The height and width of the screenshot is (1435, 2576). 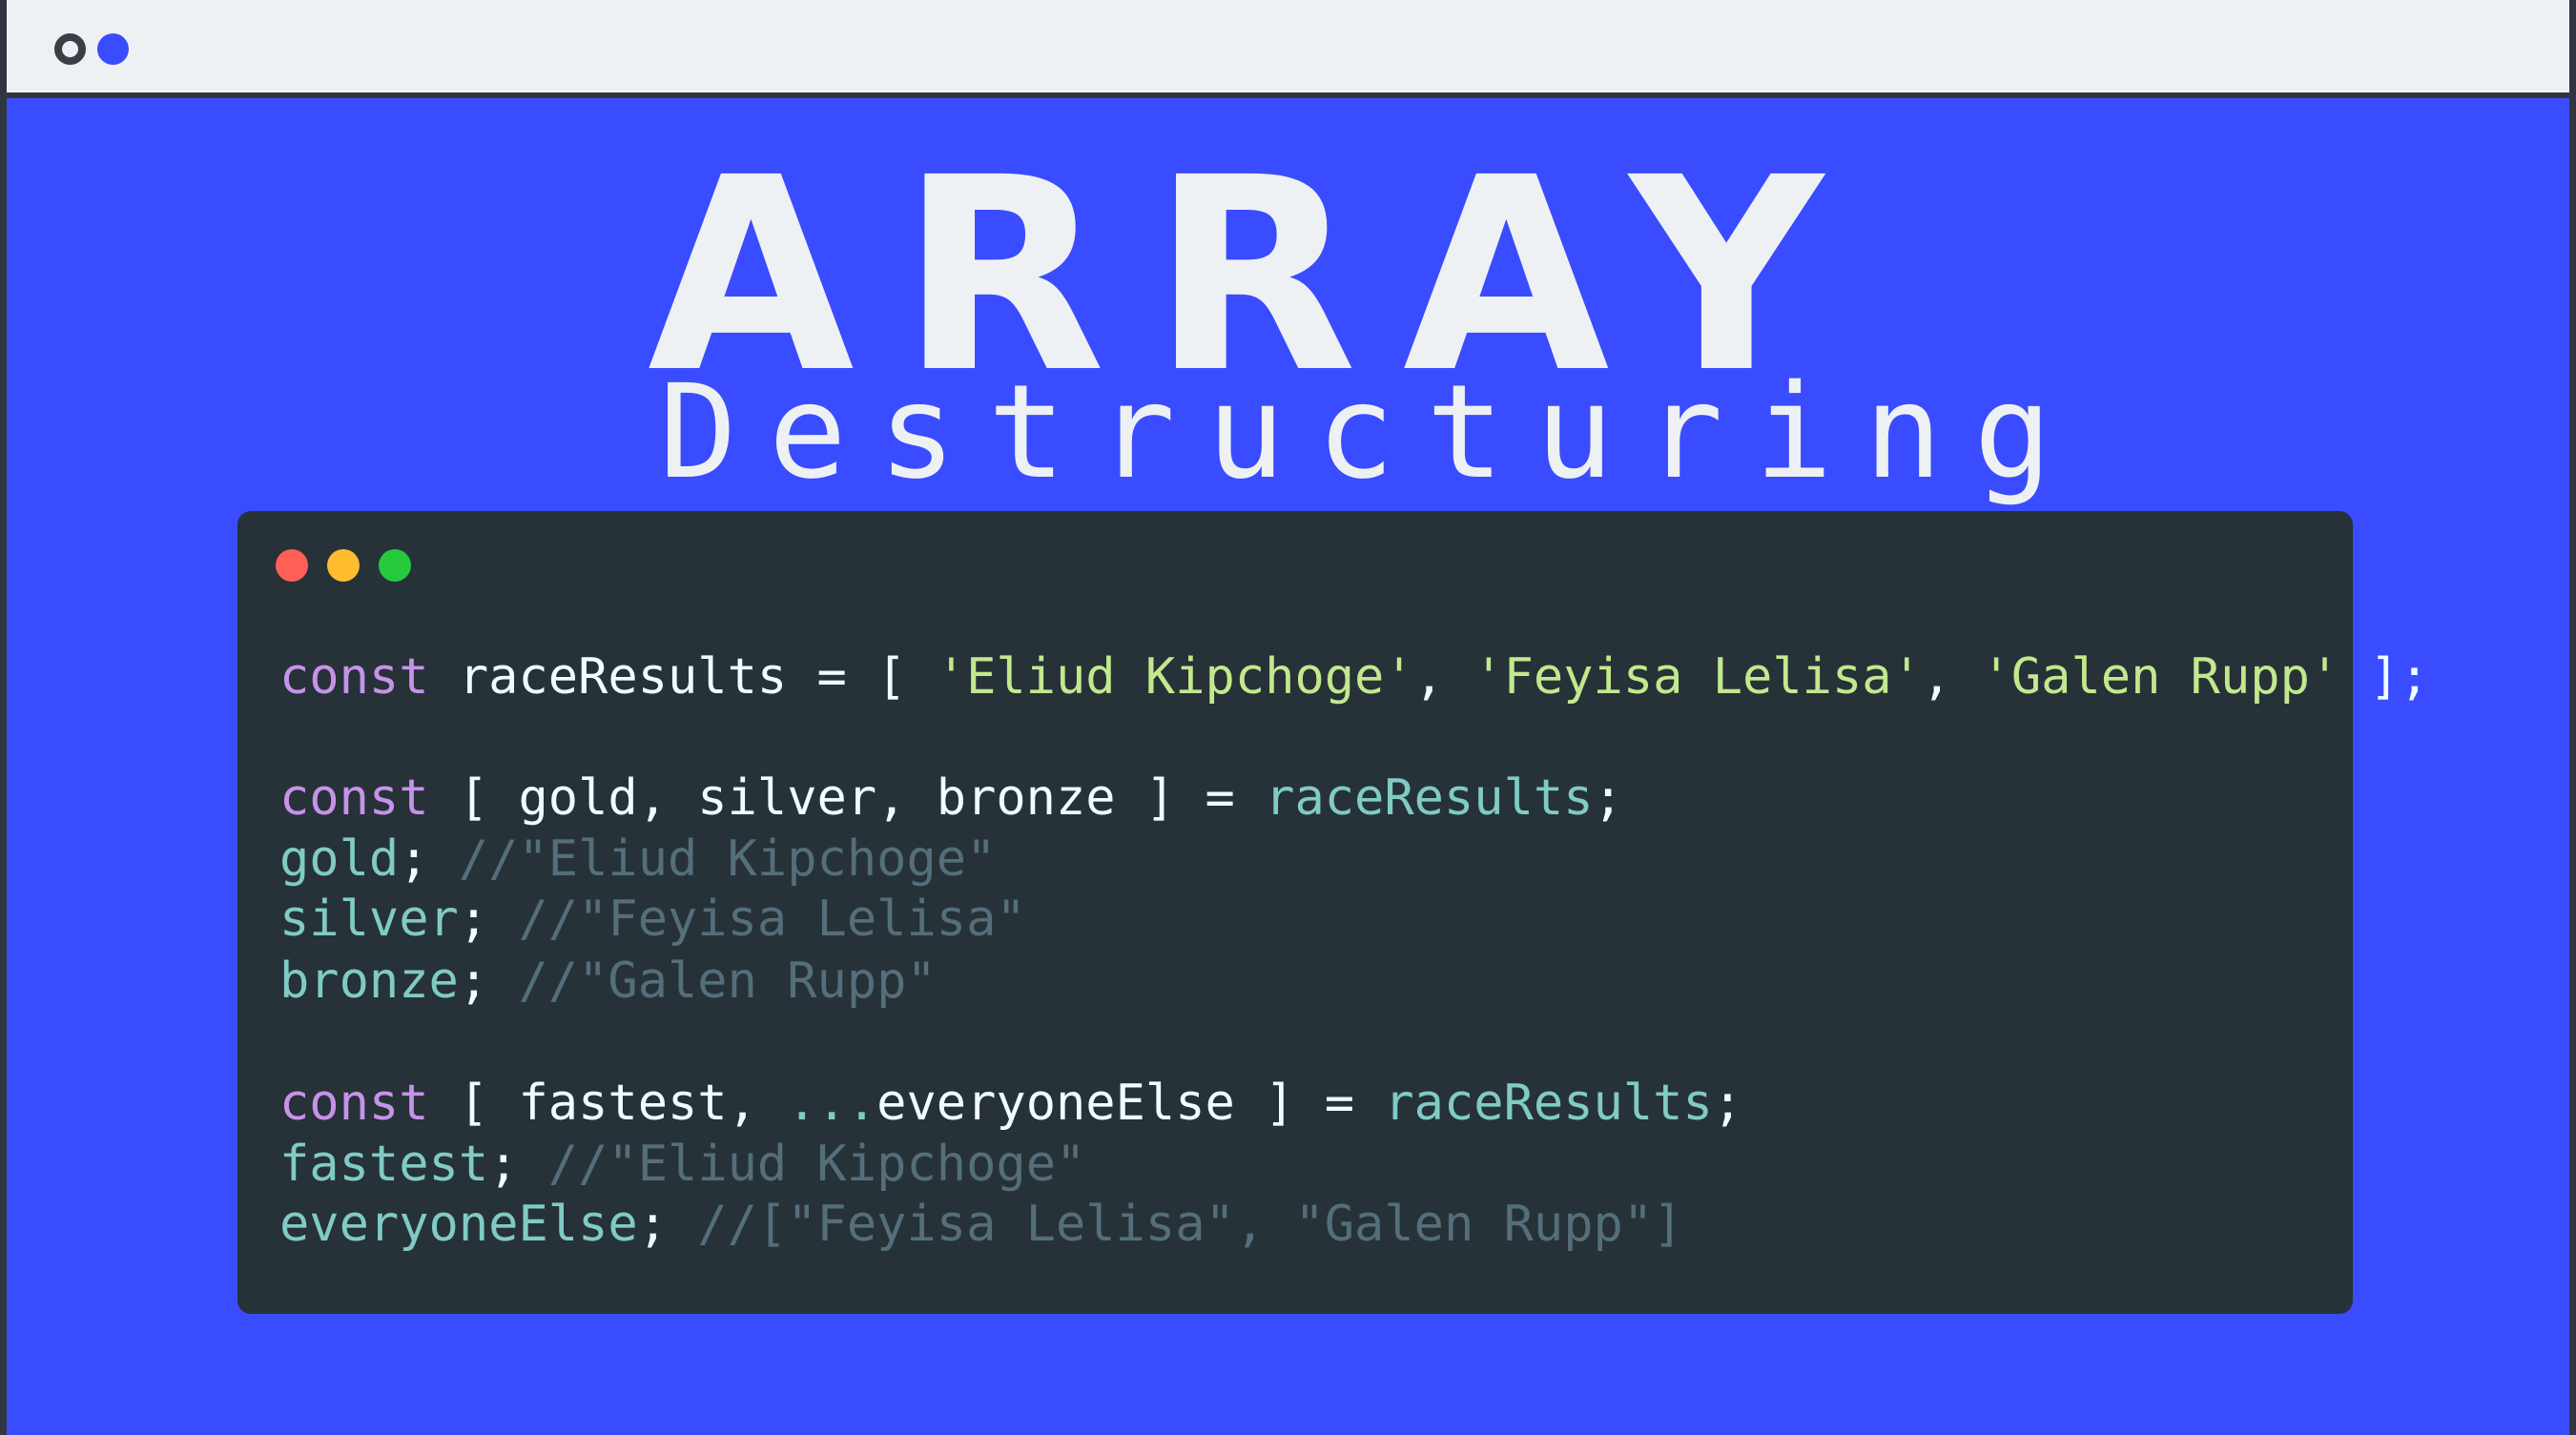 I want to click on minimize-button, so click(x=343, y=565).